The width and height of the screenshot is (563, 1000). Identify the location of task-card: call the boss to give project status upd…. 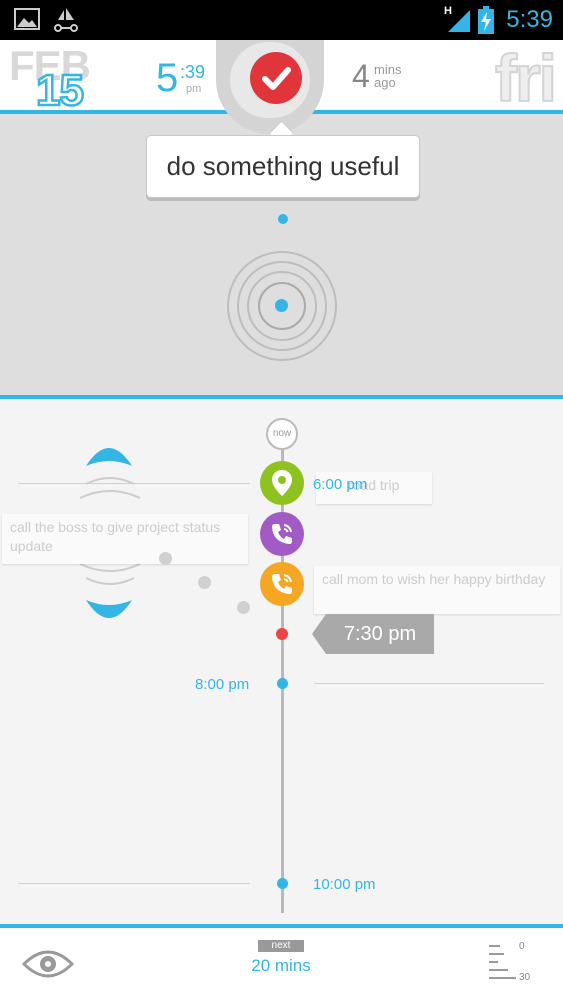
(125, 539).